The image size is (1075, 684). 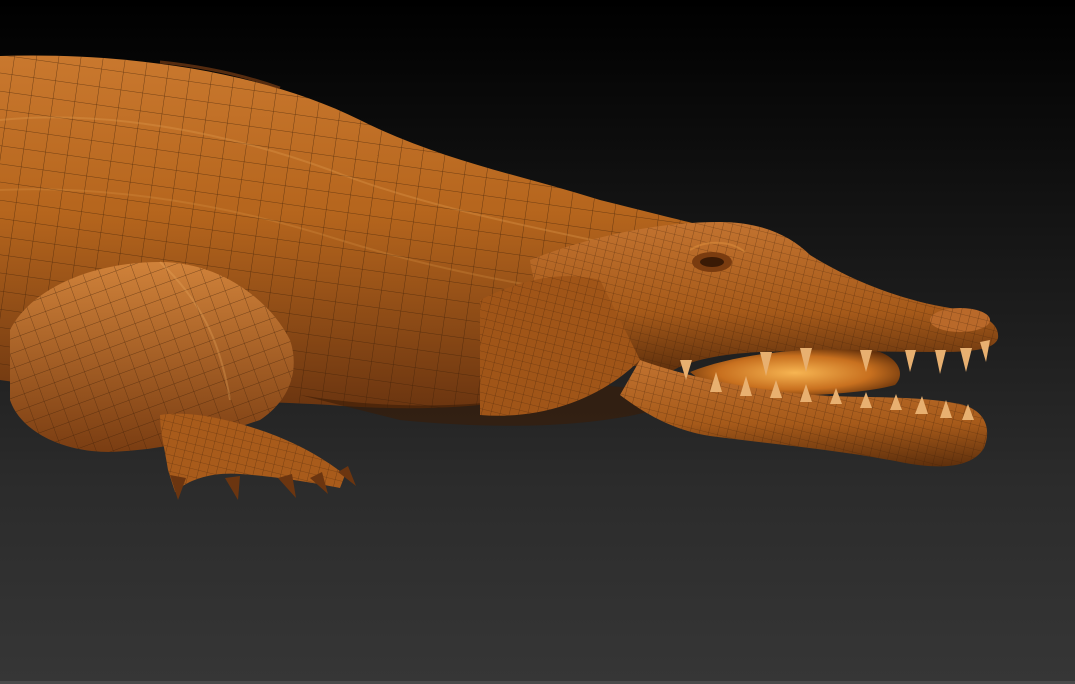 What do you see at coordinates (960, 320) in the screenshot?
I see `crocodile-snout-tip` at bounding box center [960, 320].